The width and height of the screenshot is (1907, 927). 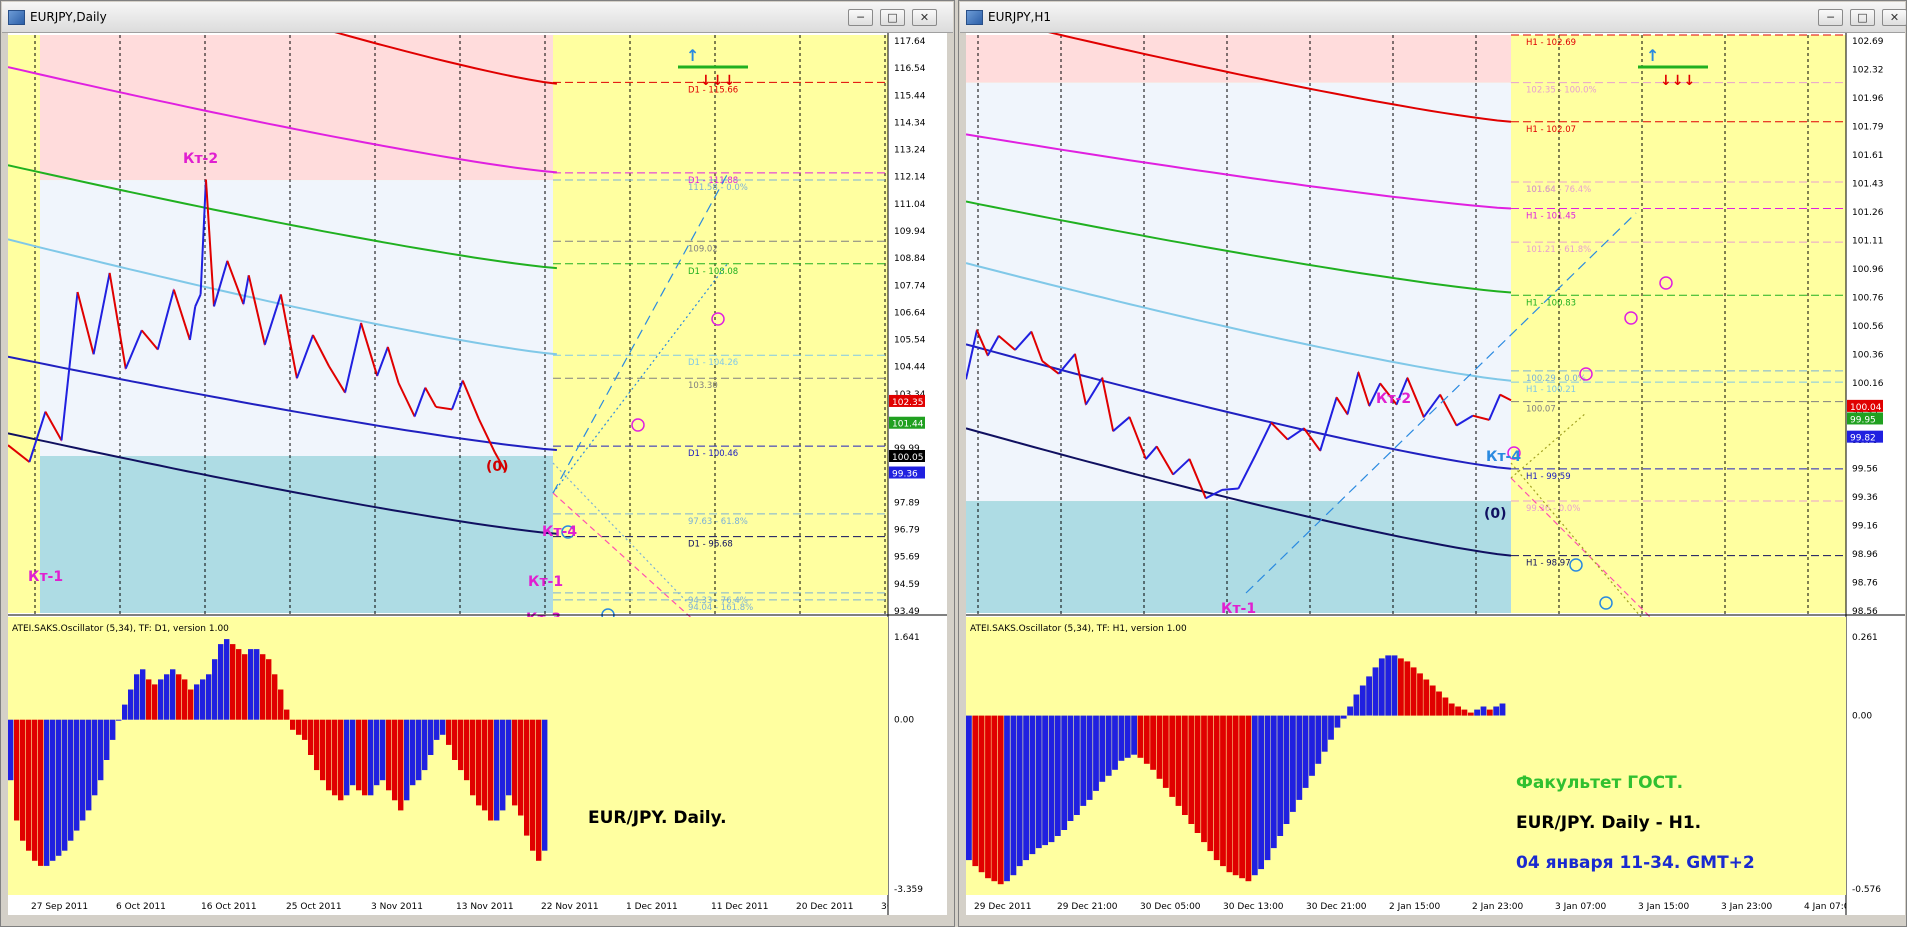 What do you see at coordinates (1865, 498) in the screenshot?
I see `y-tick-label: 99.36` at bounding box center [1865, 498].